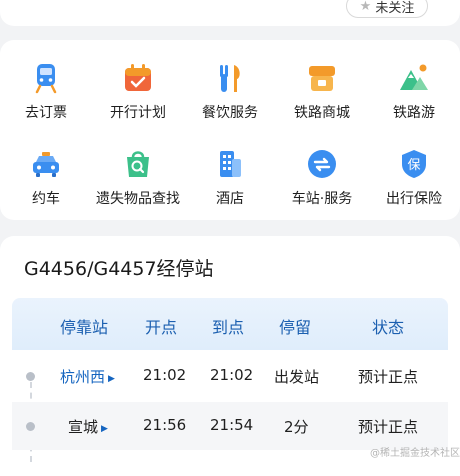 This screenshot has height=476, width=460. I want to click on taxi-icon, so click(46, 164).